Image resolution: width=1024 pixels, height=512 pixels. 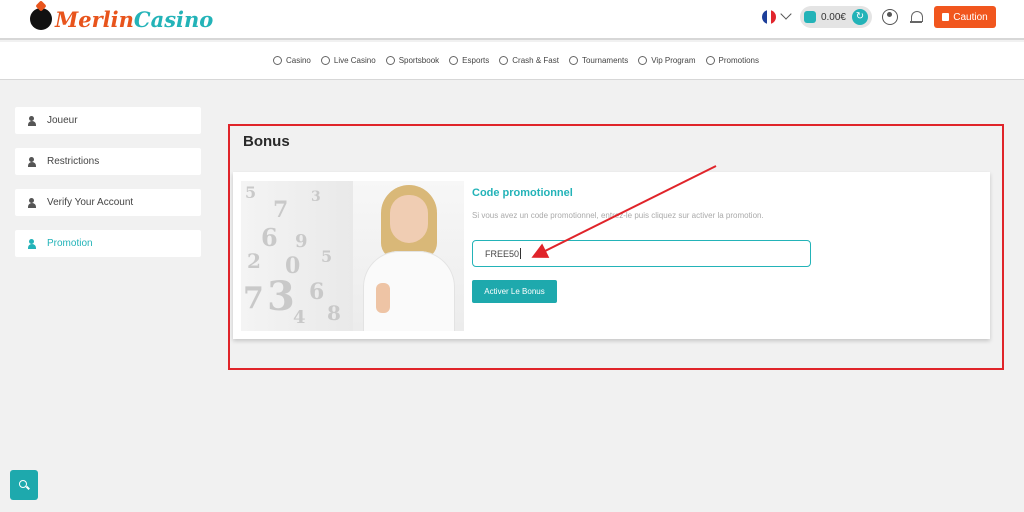 I want to click on nav-label: Esports, so click(x=476, y=60).